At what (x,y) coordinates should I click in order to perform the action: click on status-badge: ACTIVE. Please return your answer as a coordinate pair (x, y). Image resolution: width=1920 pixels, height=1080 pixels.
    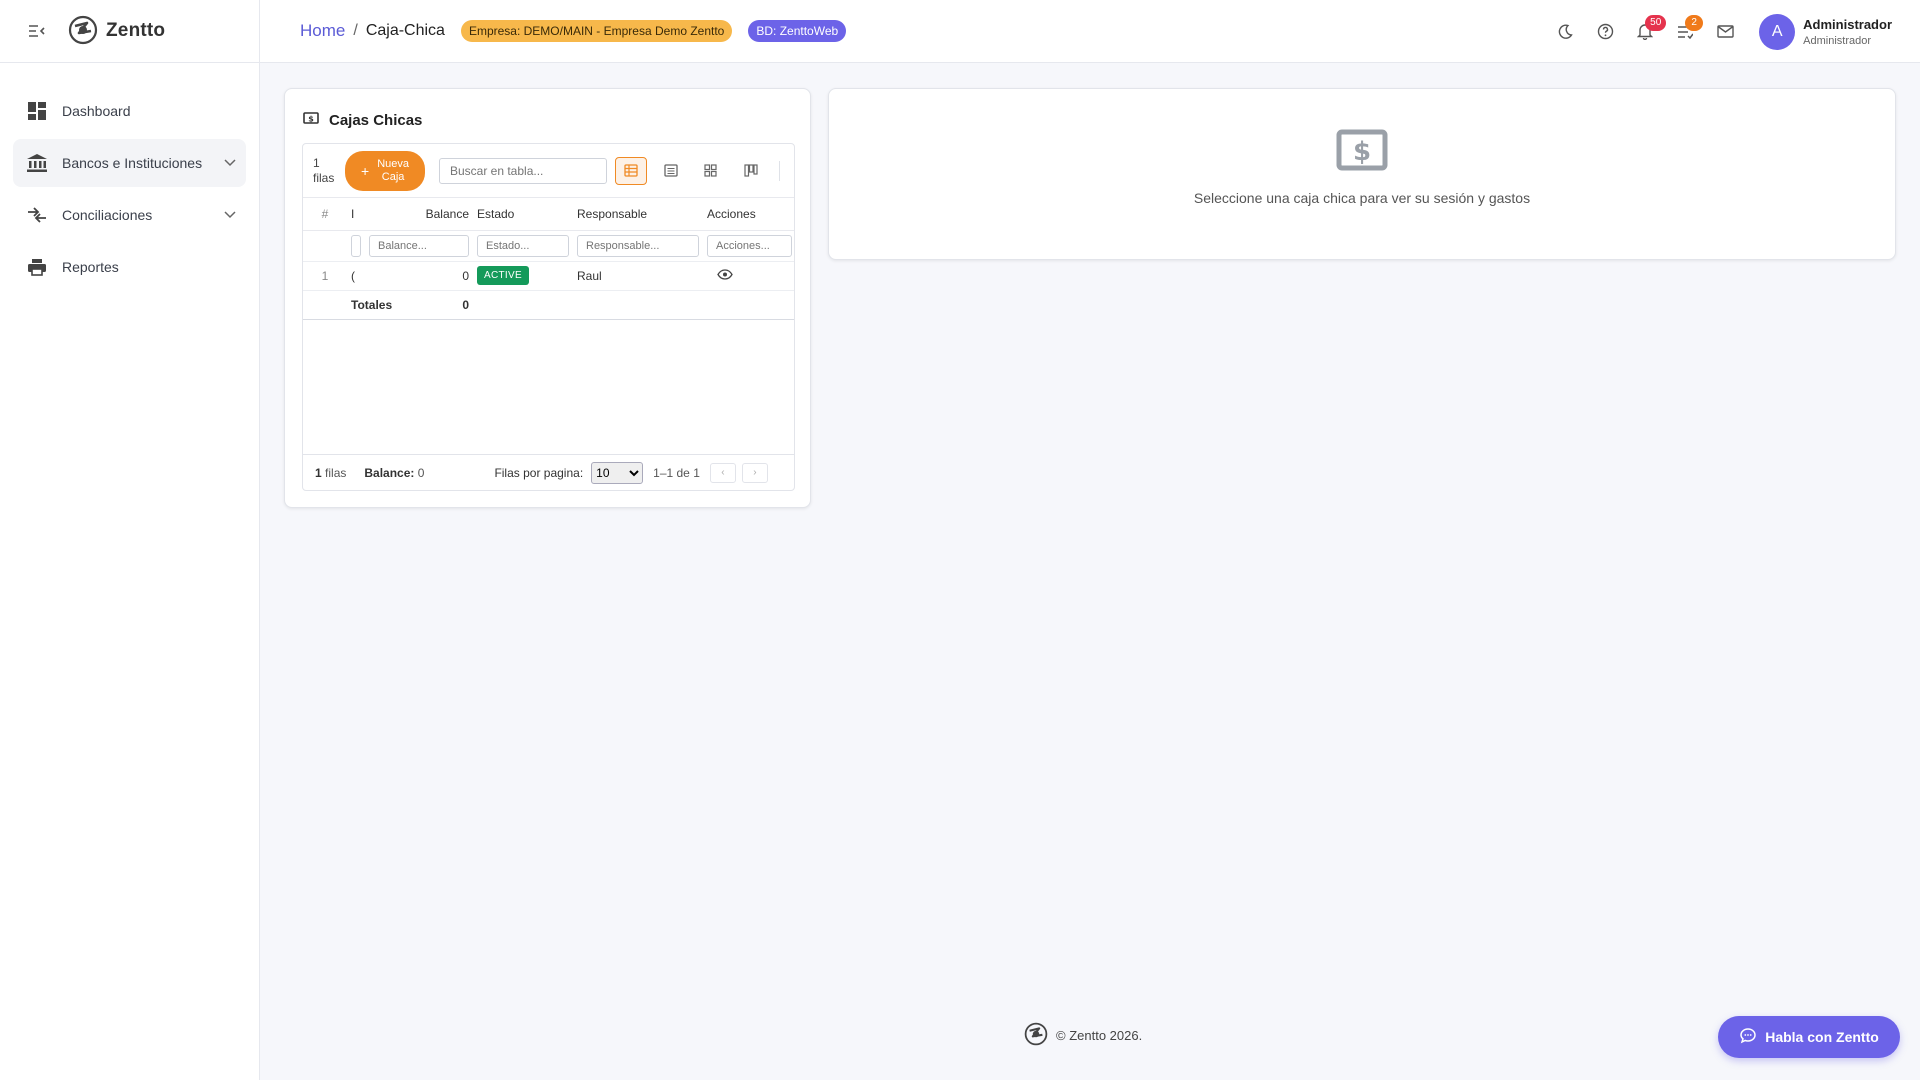
    Looking at the image, I should click on (503, 275).